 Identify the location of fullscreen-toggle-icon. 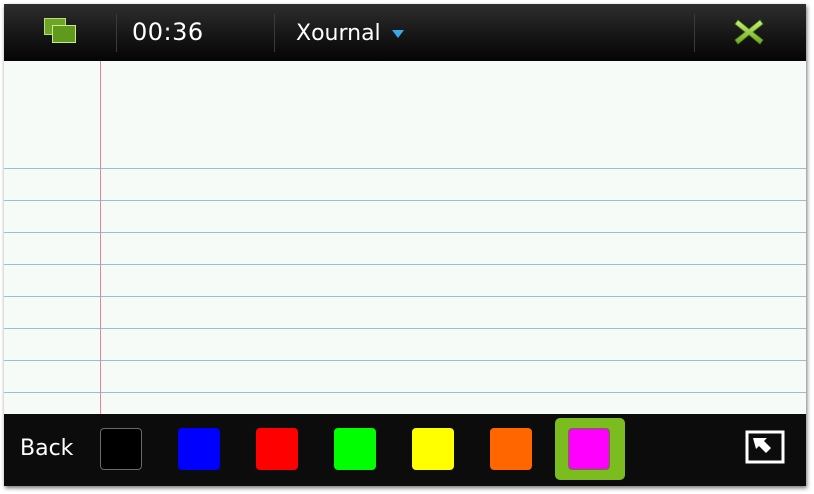
(765, 447).